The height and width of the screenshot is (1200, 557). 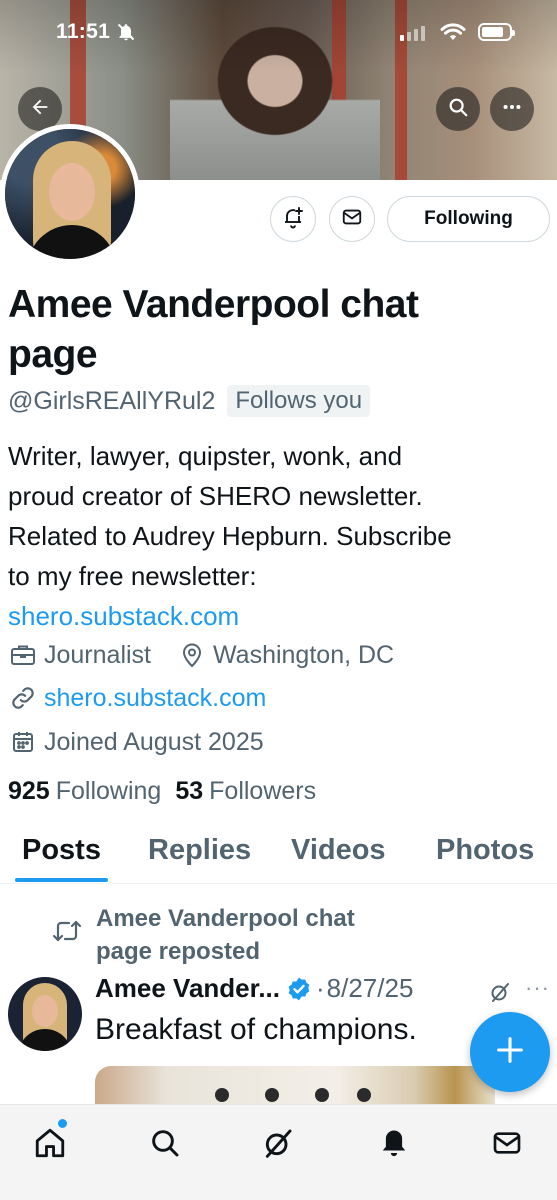 I want to click on cellular-signal-icon, so click(x=412, y=33).